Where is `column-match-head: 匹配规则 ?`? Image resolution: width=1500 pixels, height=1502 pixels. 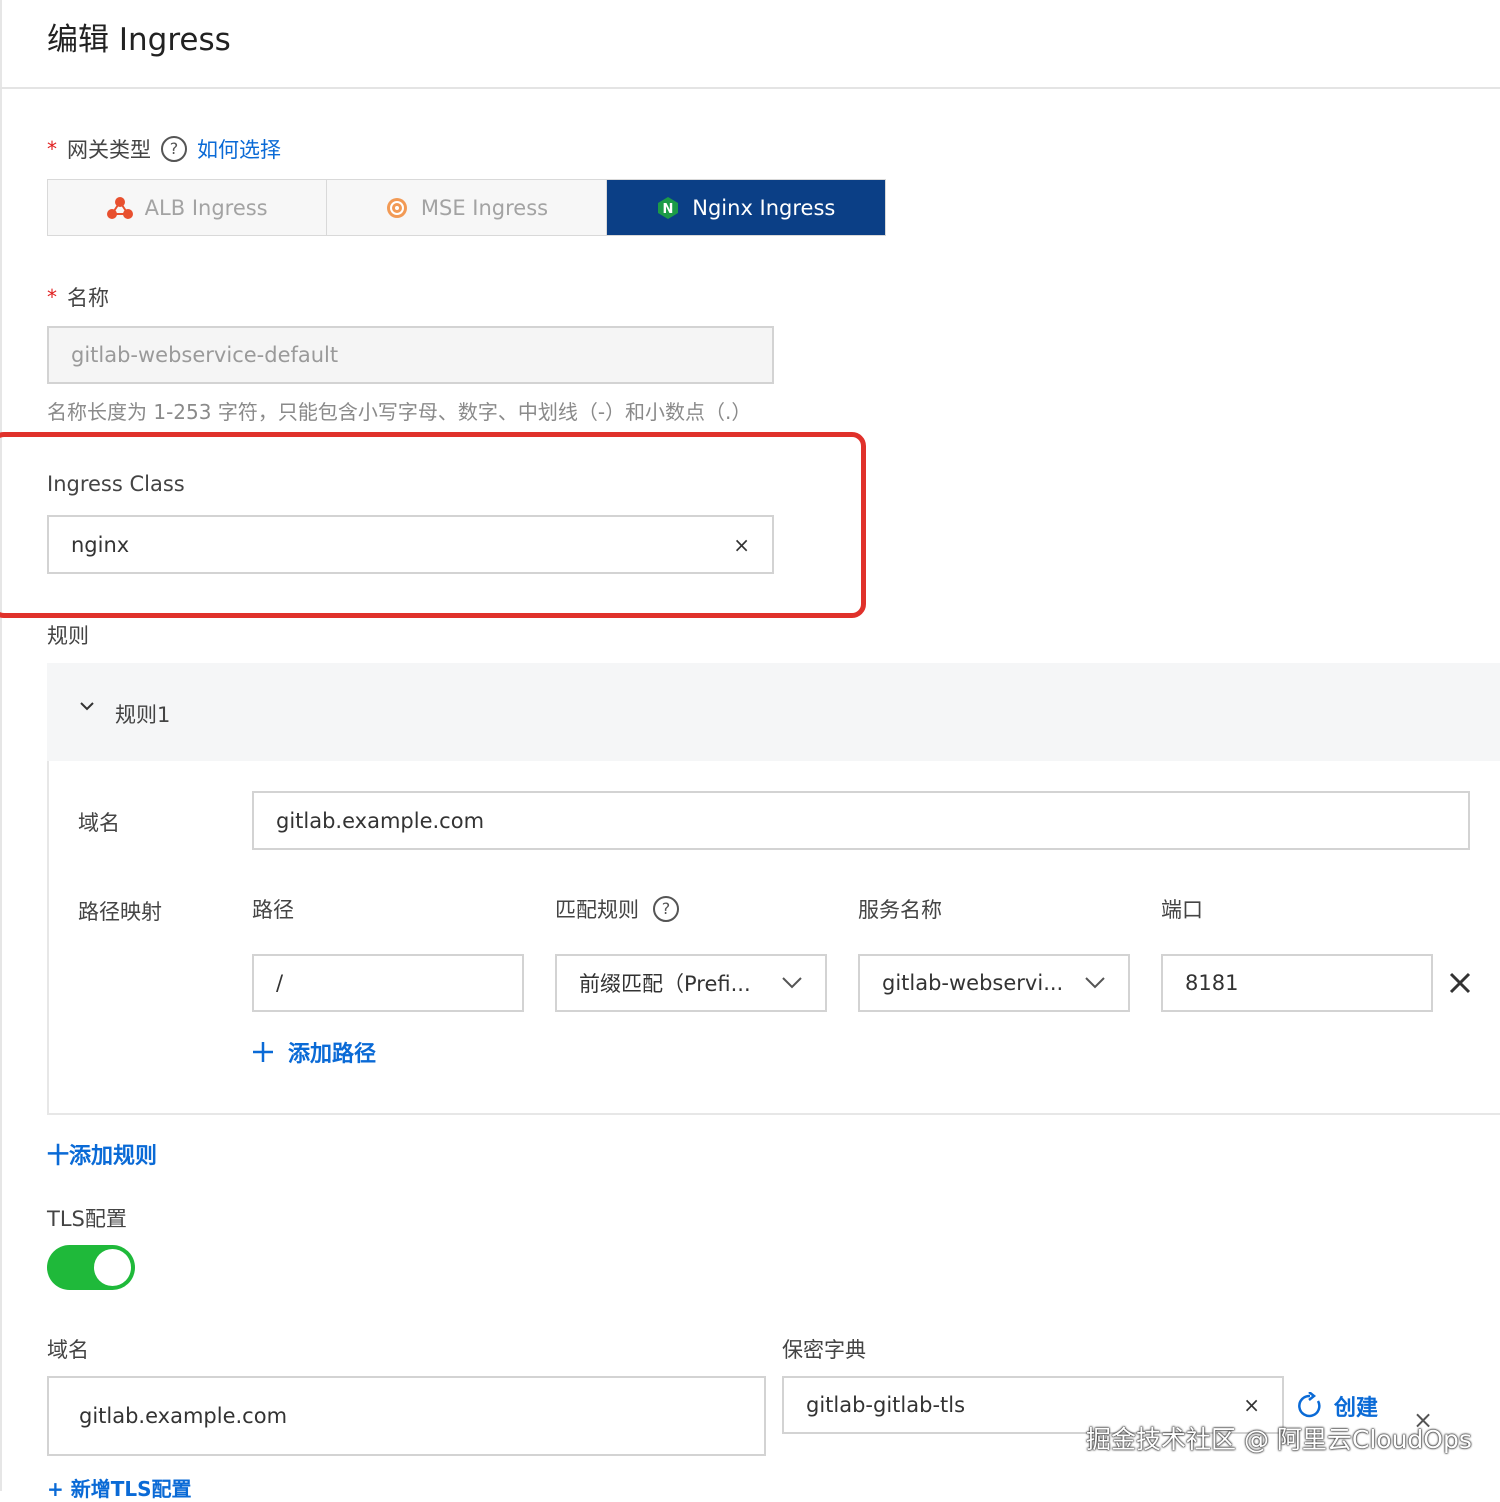 column-match-head: 匹配规则 ? is located at coordinates (617, 909).